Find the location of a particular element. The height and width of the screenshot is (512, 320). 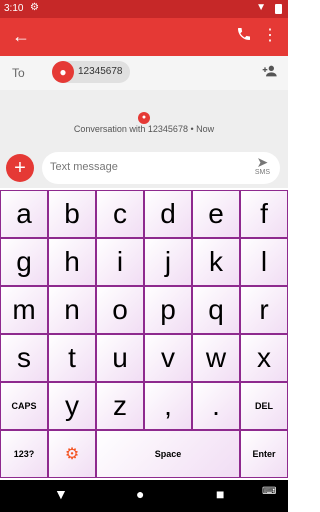

to-label: To is located at coordinates (18, 73).